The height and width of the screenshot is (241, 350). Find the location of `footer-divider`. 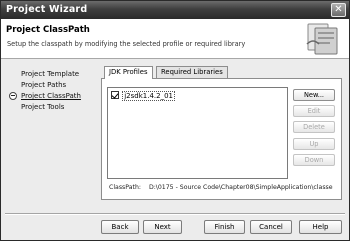

footer-divider is located at coordinates (175, 214).